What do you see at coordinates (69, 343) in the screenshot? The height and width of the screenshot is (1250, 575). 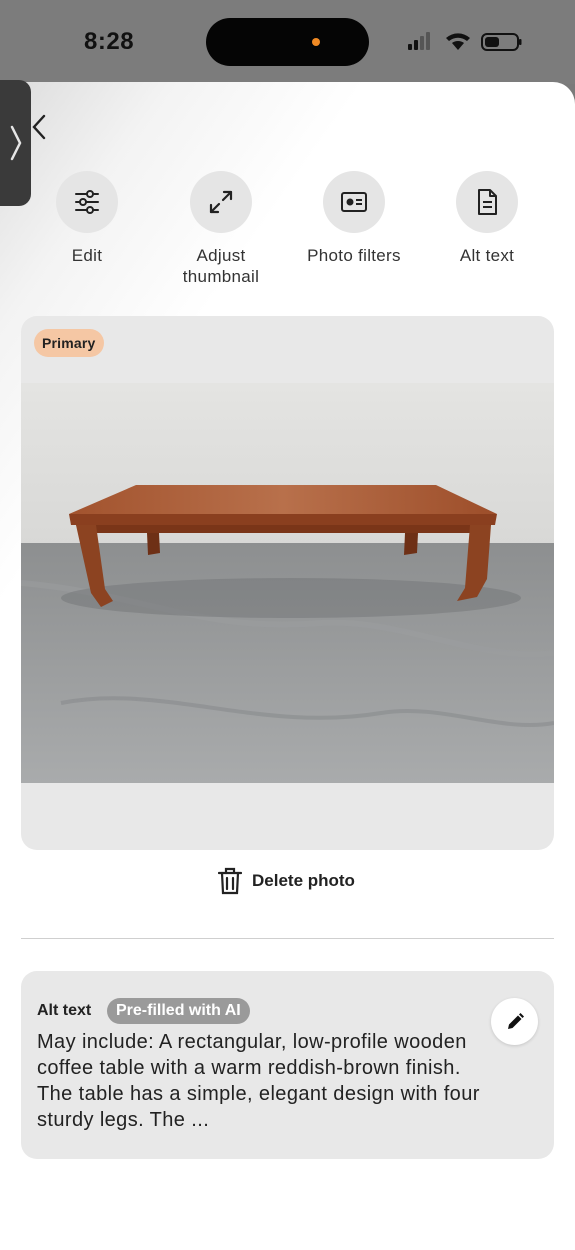 I see `primary-badge: Primary` at bounding box center [69, 343].